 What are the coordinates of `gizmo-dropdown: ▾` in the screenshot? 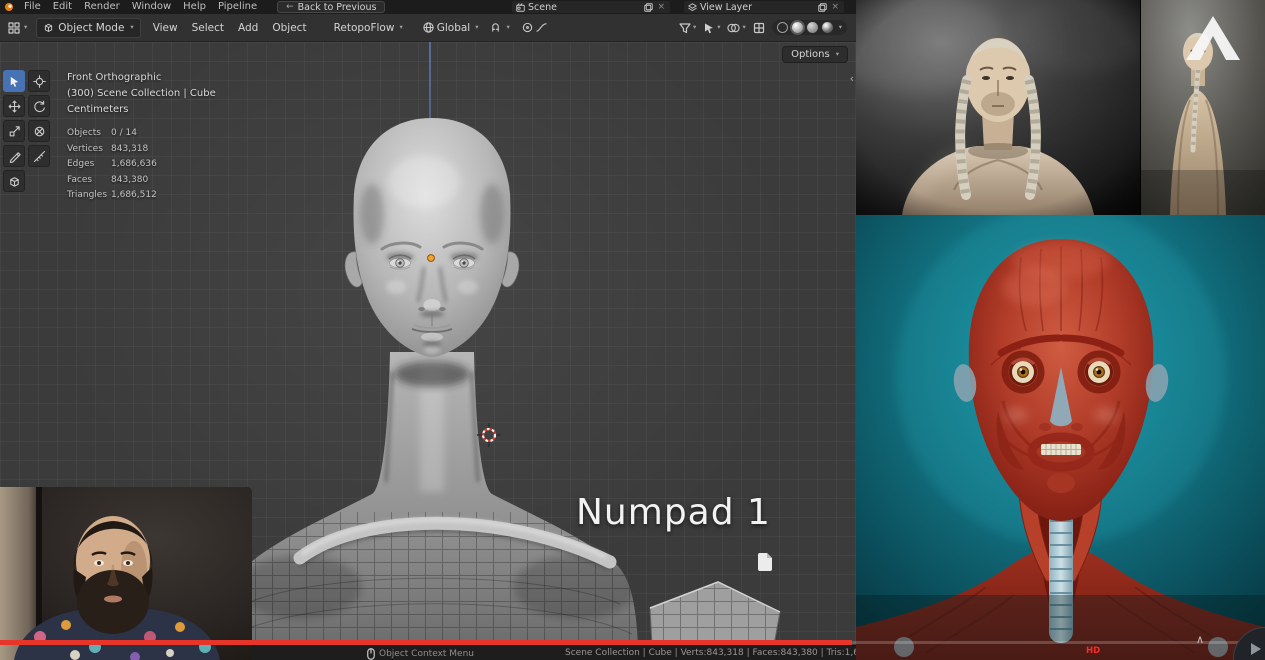 It's located at (711, 28).